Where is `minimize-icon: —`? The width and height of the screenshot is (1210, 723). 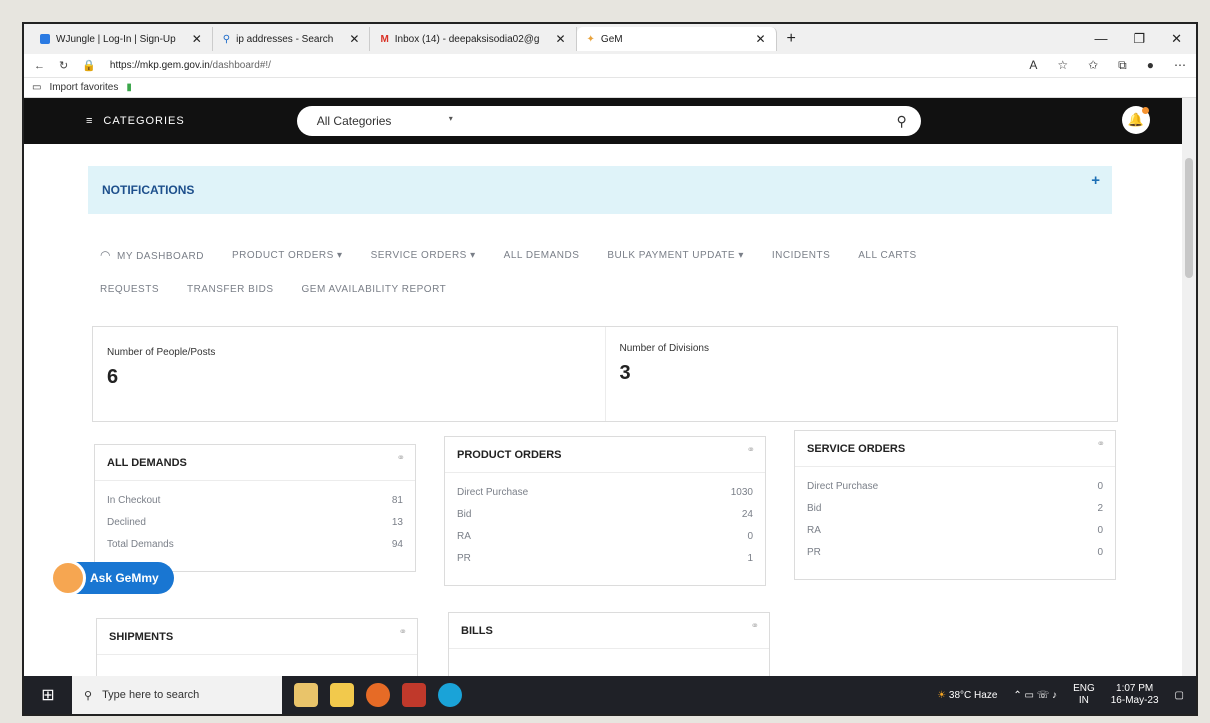 minimize-icon: — is located at coordinates (1100, 39).